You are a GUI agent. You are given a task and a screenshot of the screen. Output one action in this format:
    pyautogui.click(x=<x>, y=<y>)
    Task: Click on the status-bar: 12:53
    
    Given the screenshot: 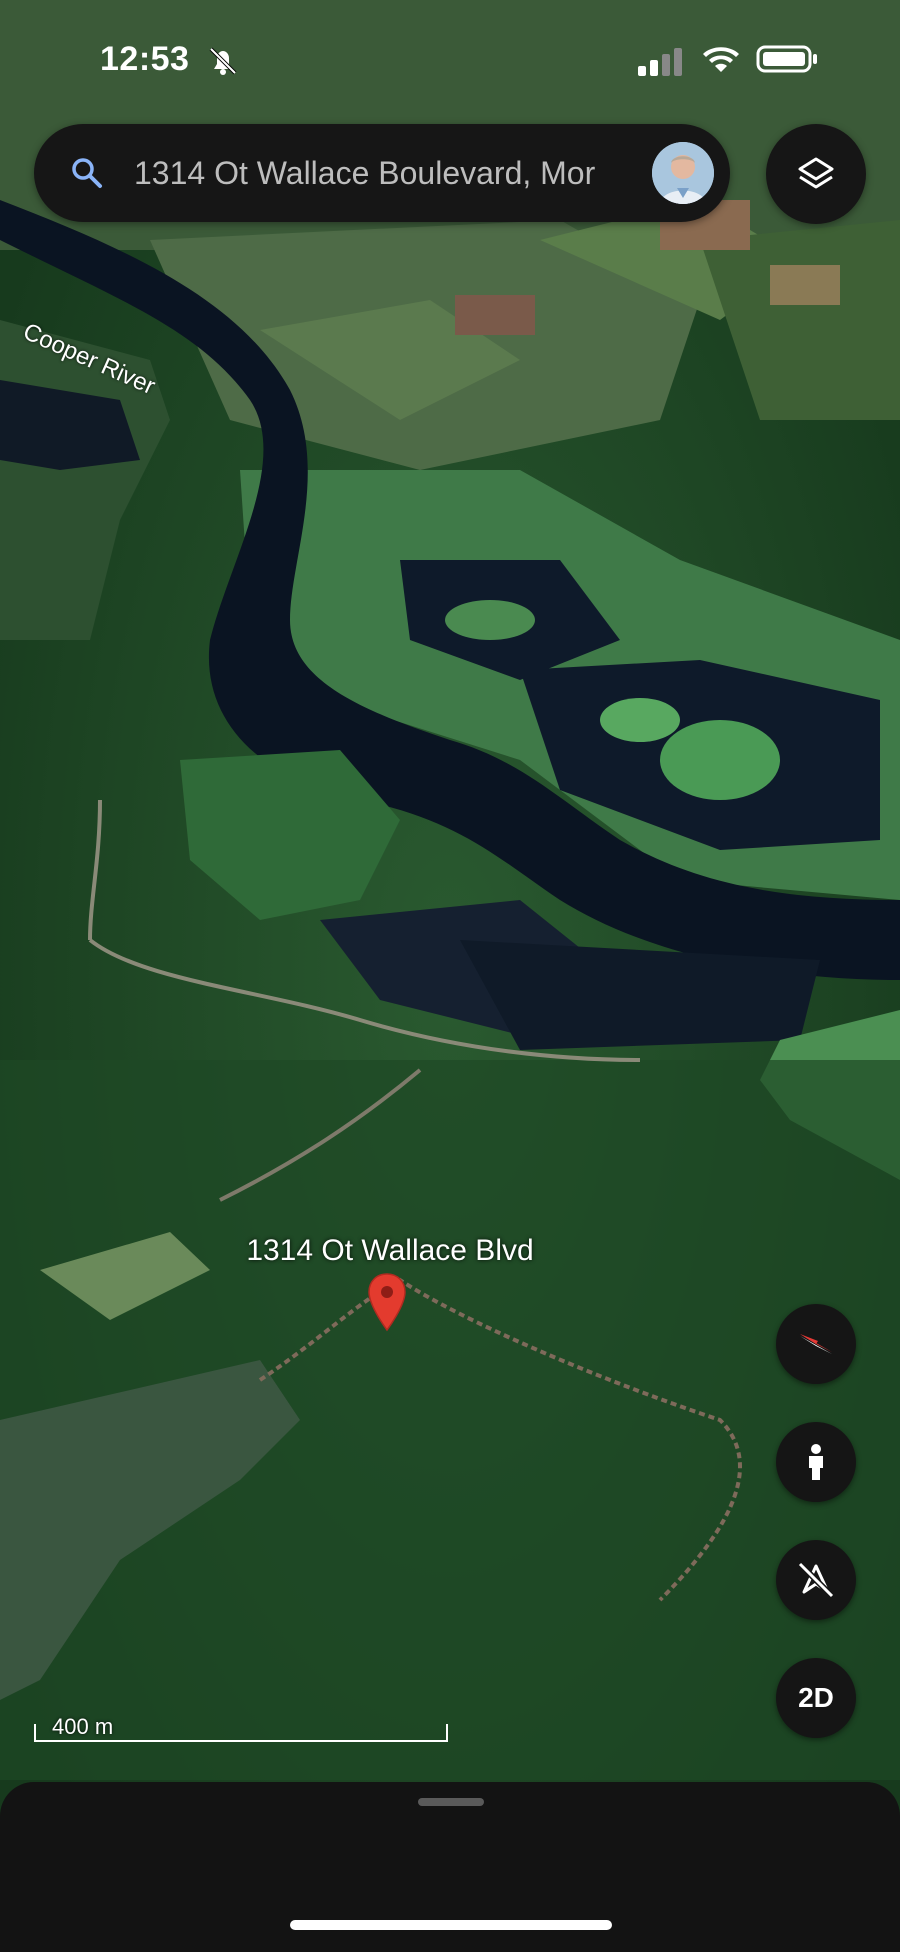 What is the action you would take?
    pyautogui.click(x=450, y=55)
    